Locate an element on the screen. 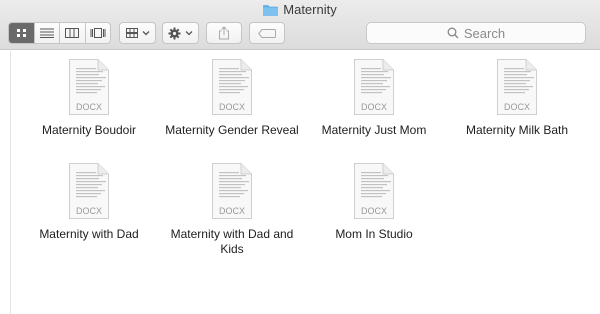 The height and width of the screenshot is (314, 600). folder-icon is located at coordinates (271, 10).